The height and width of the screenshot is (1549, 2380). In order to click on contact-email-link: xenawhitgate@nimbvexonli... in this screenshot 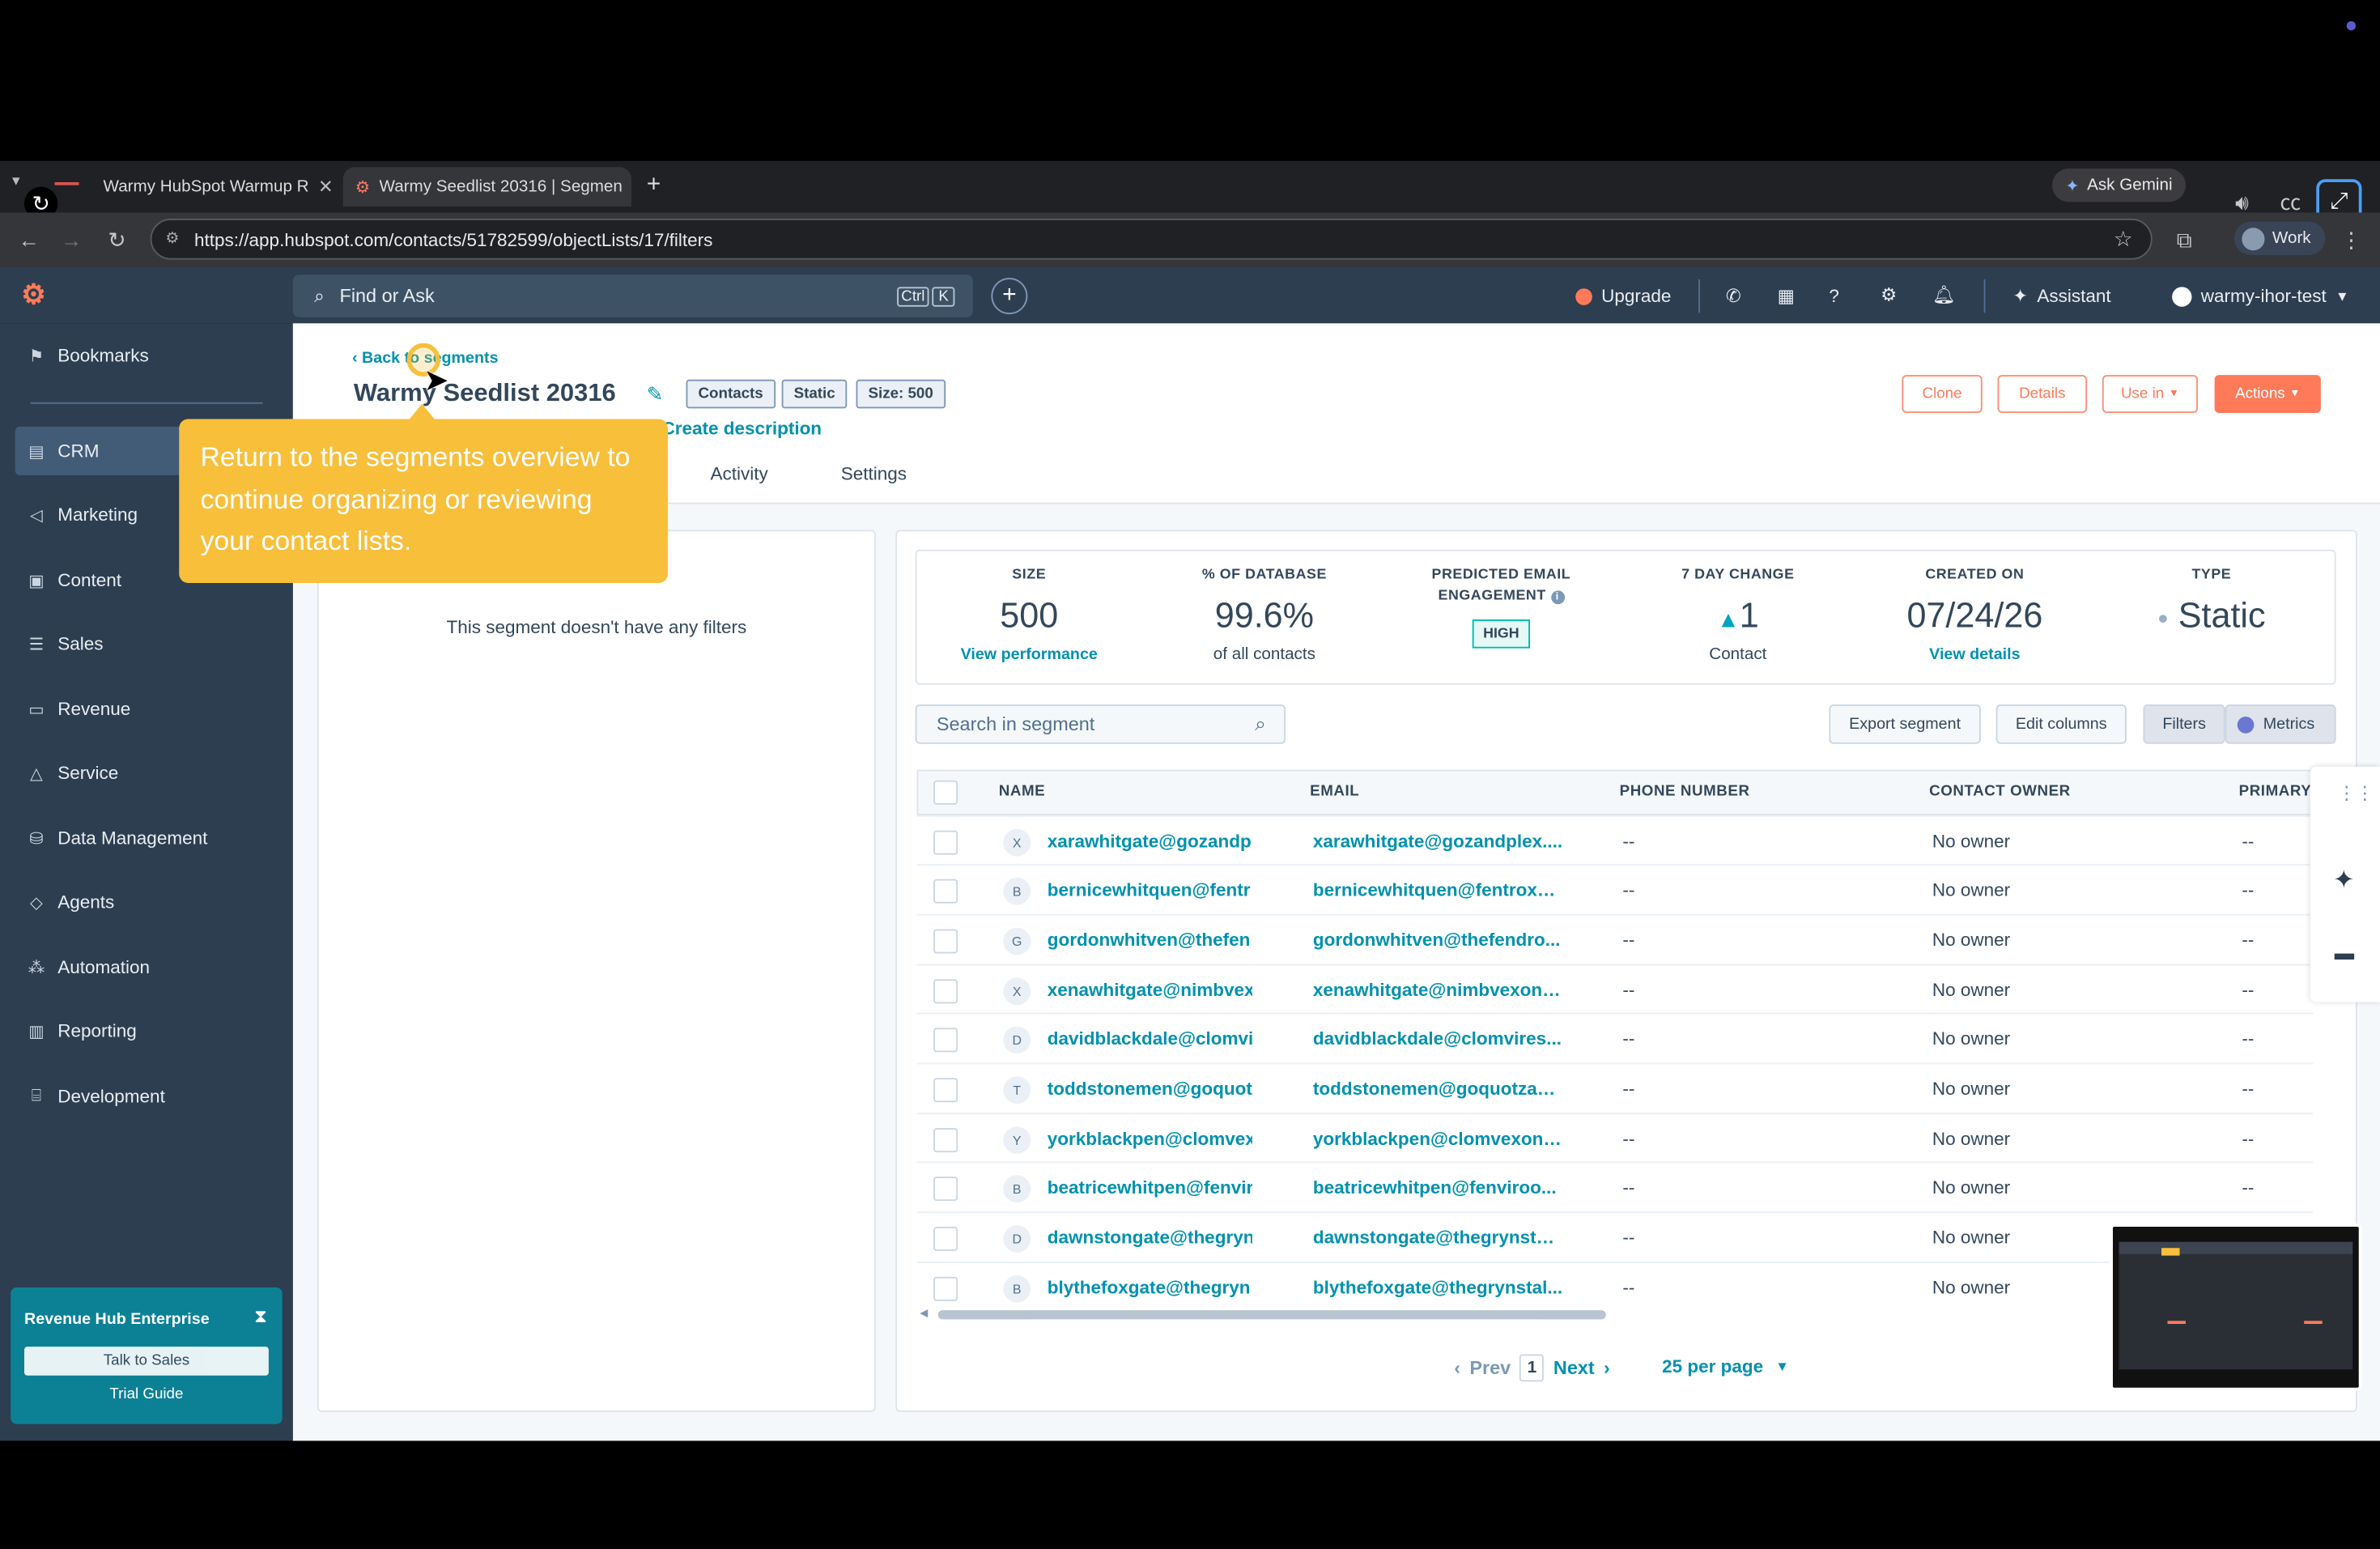, I will do `click(1438, 990)`.